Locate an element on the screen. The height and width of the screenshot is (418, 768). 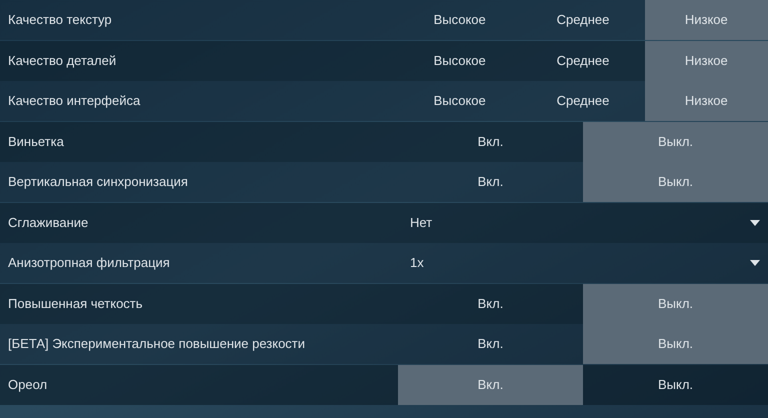
setting-label: Повышенная четкость is located at coordinates (75, 303).